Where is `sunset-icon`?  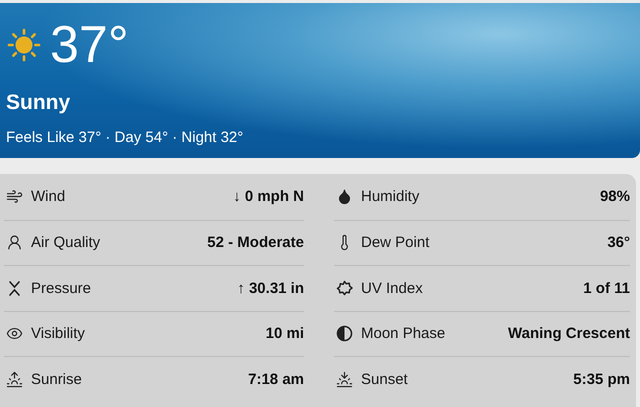 sunset-icon is located at coordinates (344, 379).